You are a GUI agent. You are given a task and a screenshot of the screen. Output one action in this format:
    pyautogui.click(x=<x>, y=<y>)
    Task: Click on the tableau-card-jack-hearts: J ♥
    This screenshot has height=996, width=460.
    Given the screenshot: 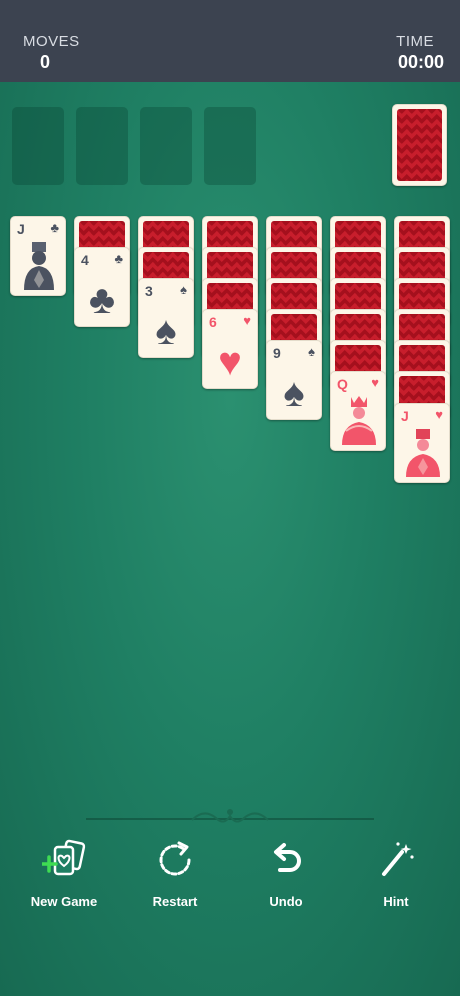 What is the action you would take?
    pyautogui.click(x=422, y=443)
    